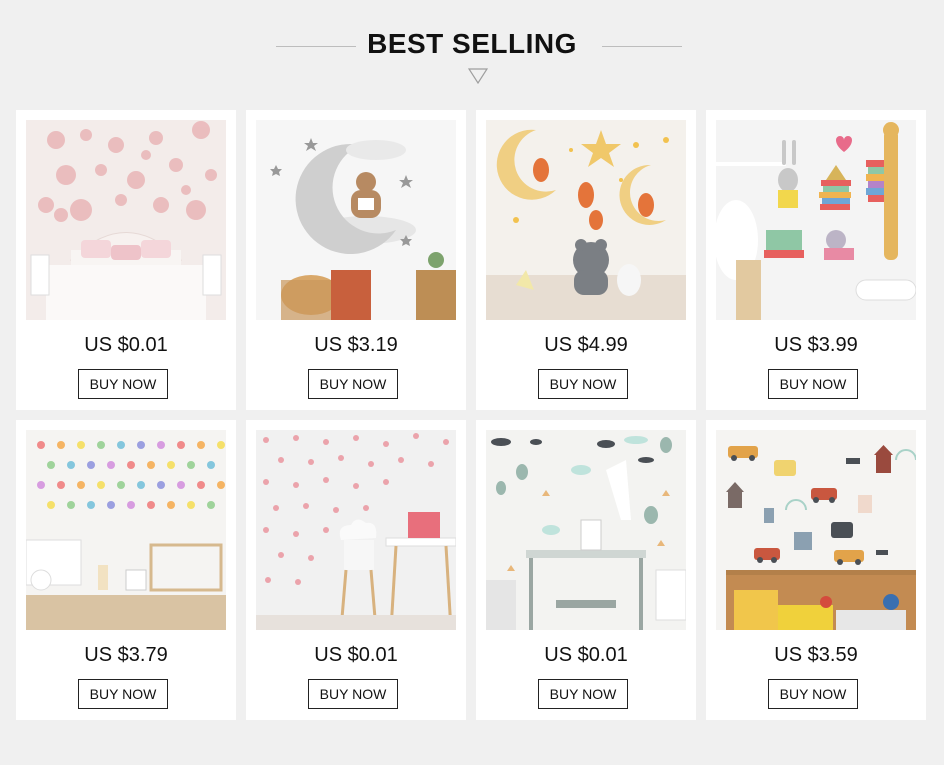 Image resolution: width=944 pixels, height=765 pixels. Describe the element at coordinates (642, 46) in the screenshot. I see `divider-right` at that location.